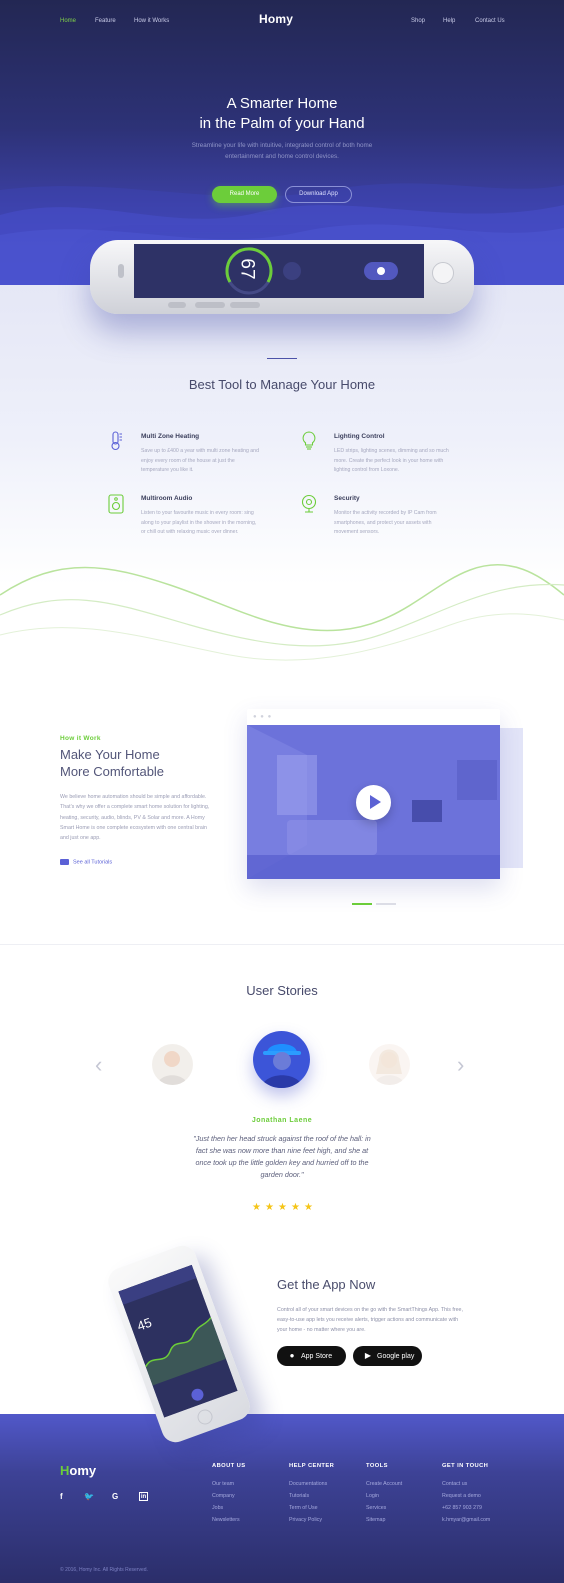  What do you see at coordinates (384, 1484) in the screenshot?
I see `footer-link: Create Account` at bounding box center [384, 1484].